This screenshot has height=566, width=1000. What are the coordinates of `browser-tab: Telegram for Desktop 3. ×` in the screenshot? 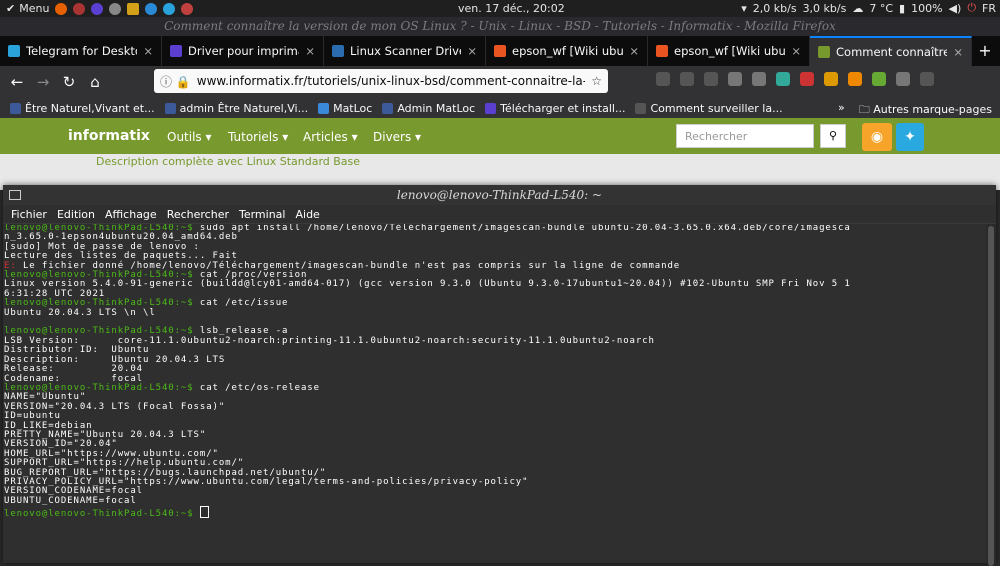 It's located at (81, 51).